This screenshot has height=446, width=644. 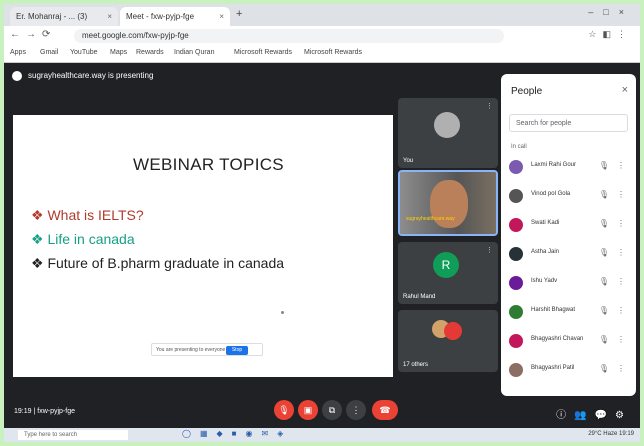 I want to click on taskbar-apps: ◯▦◆■◉✉◈, so click(x=237, y=433).